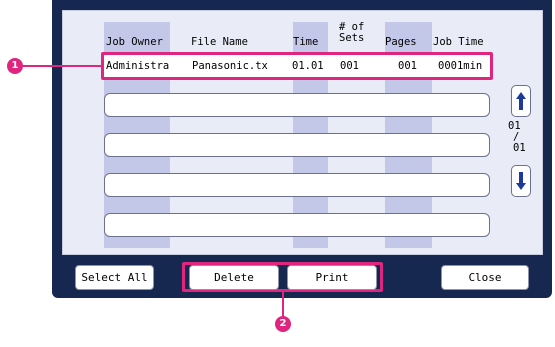 The width and height of the screenshot is (555, 347). I want to click on header-job-owner: Job Owner, so click(134, 42).